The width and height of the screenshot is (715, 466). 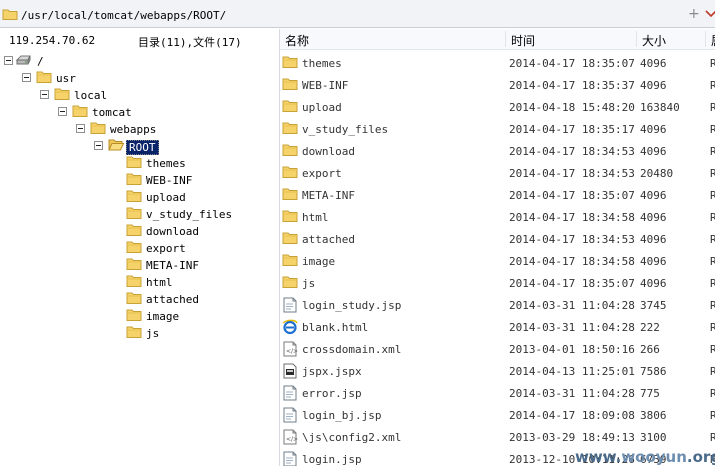 What do you see at coordinates (297, 40) in the screenshot?
I see `column-header-name: 名称` at bounding box center [297, 40].